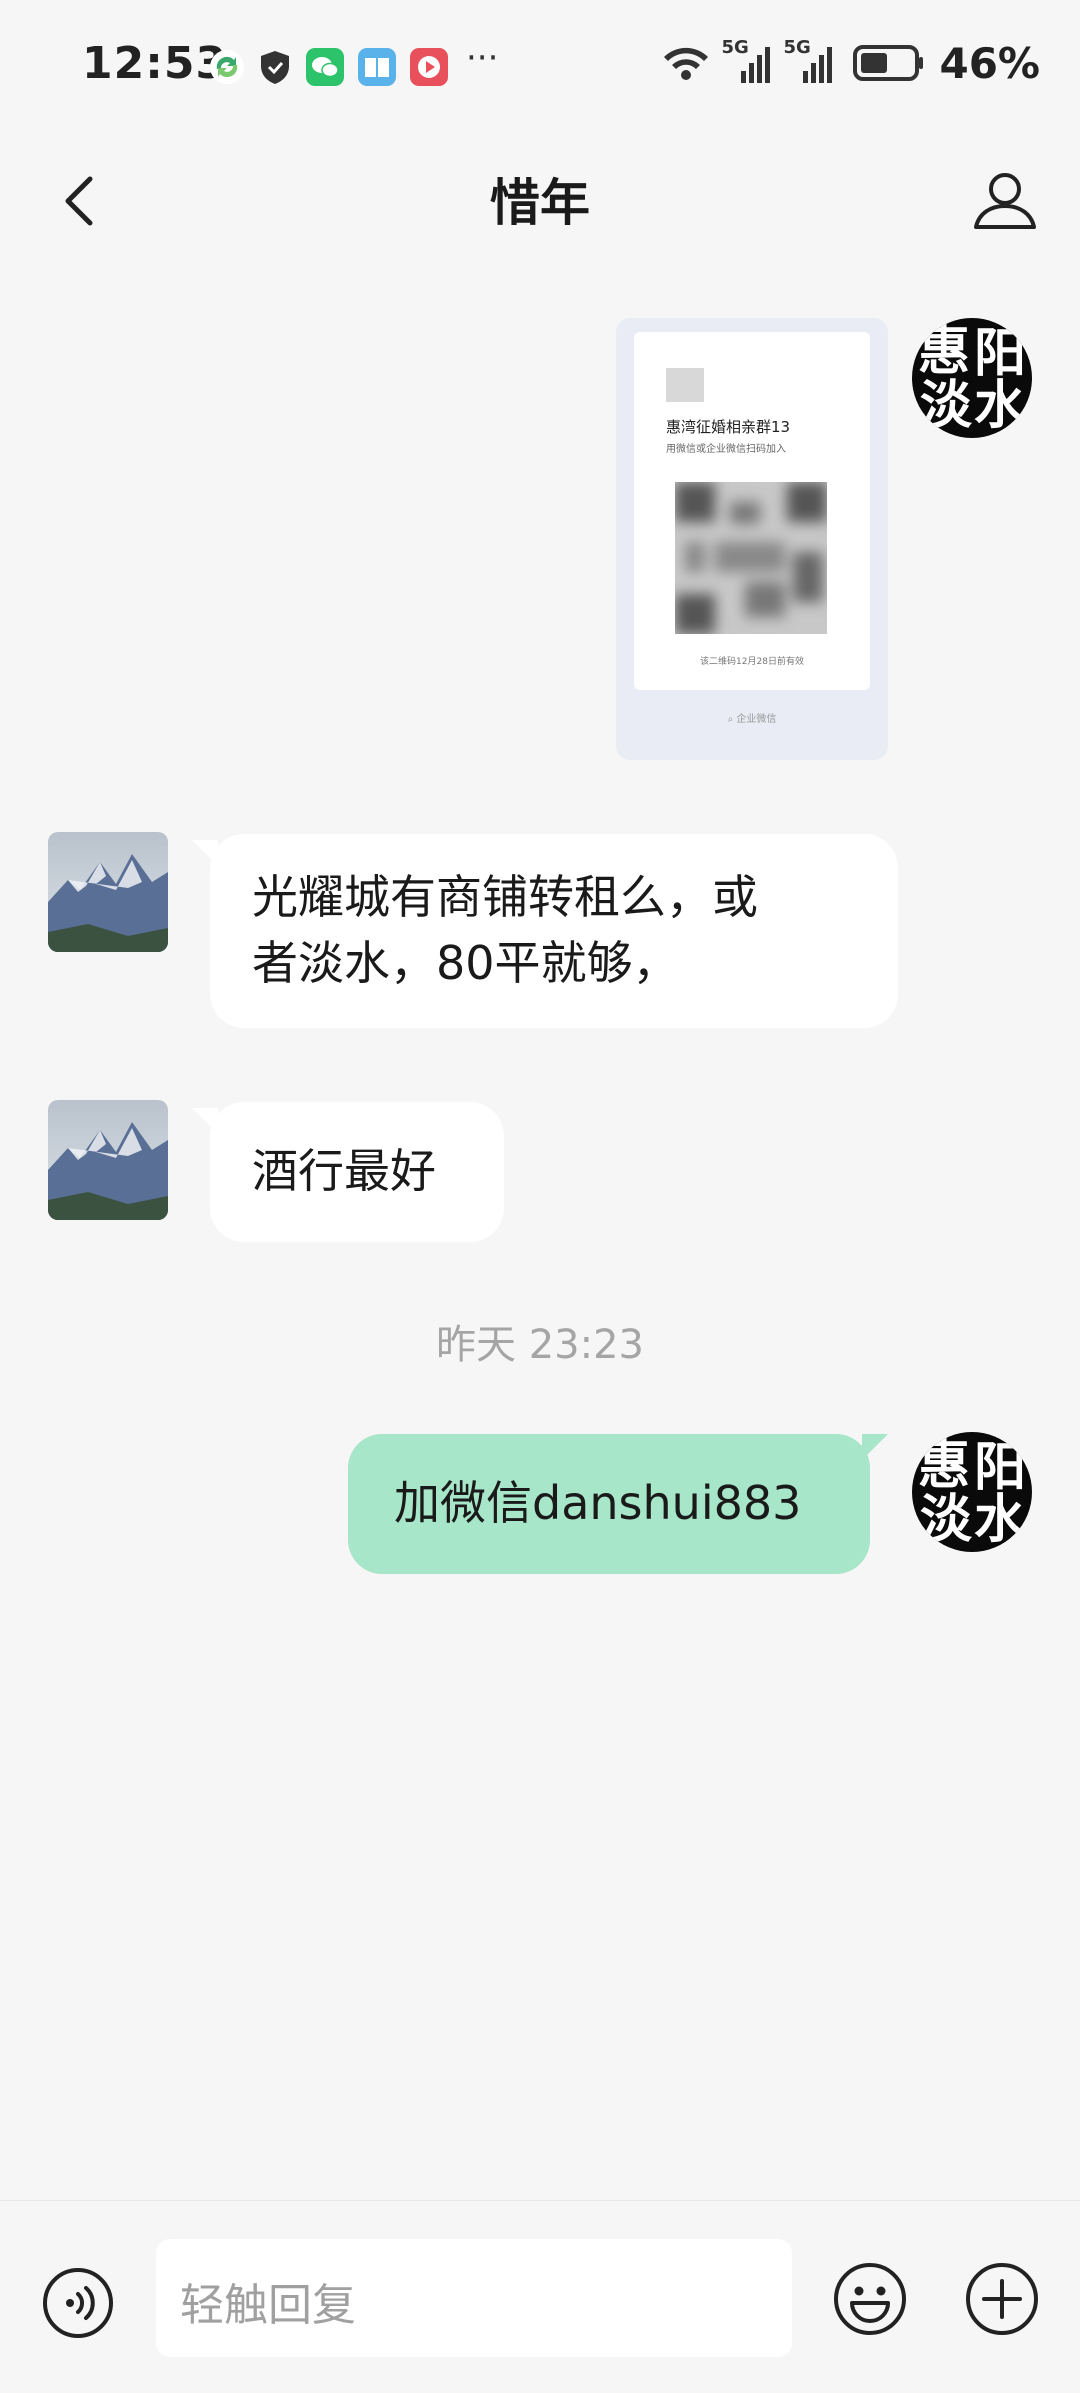 The image size is (1080, 2393). What do you see at coordinates (429, 67) in the screenshot?
I see `video-icon` at bounding box center [429, 67].